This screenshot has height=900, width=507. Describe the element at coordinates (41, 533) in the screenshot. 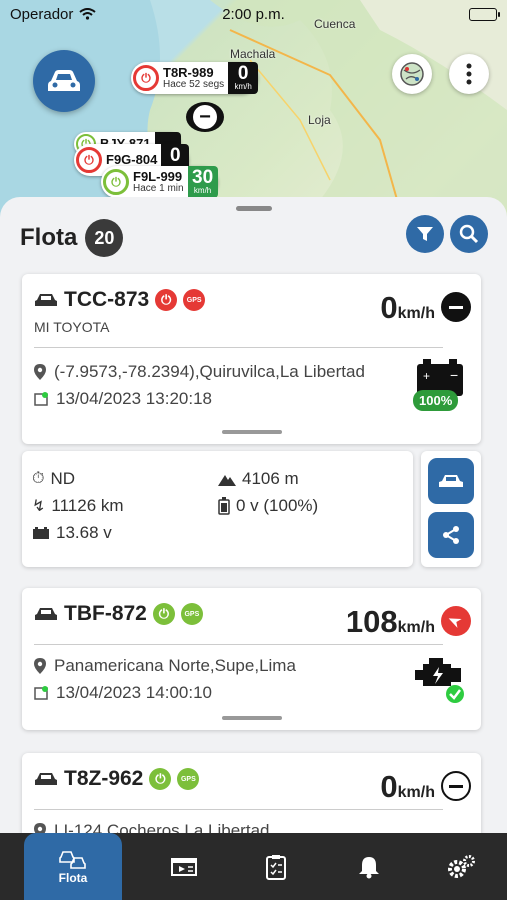

I see `car-battery-small-icon` at that location.